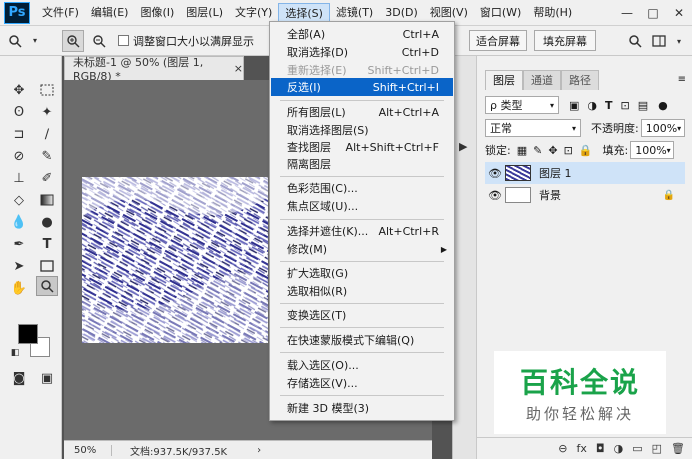 The height and width of the screenshot is (459, 692). Describe the element at coordinates (643, 105) in the screenshot. I see `filter-smart-object-icon: ▤` at that location.